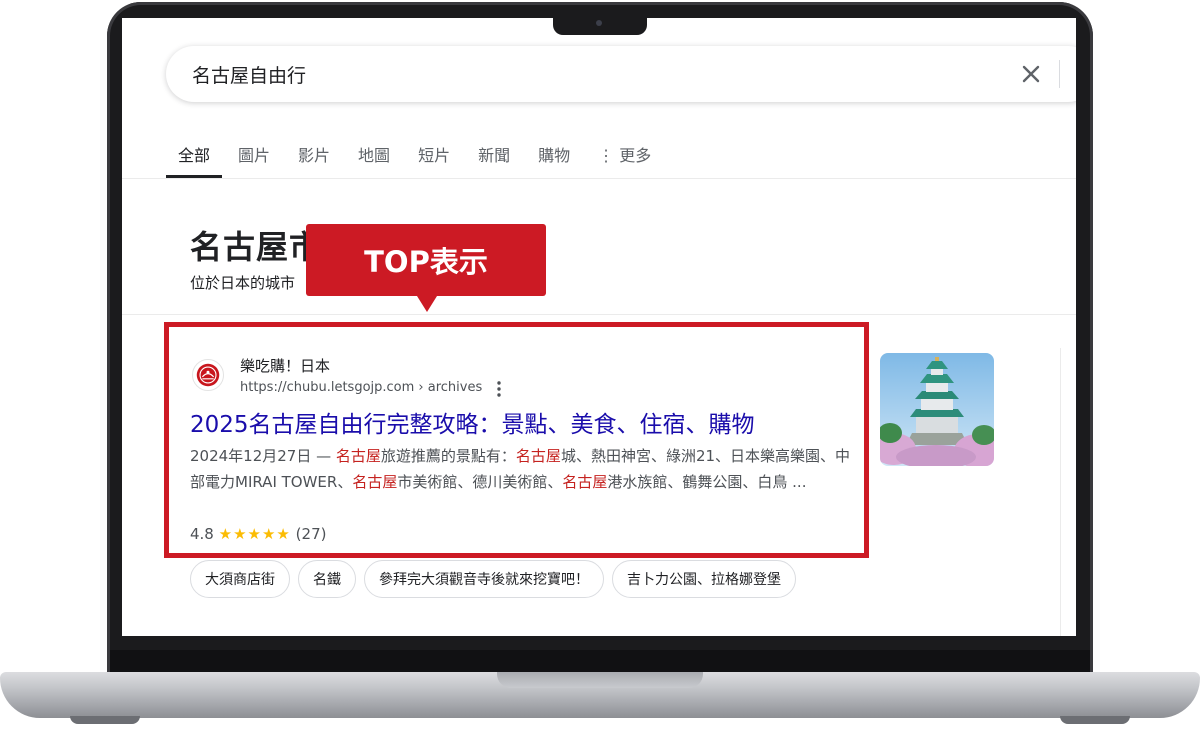  I want to click on callout-arrow, so click(427, 304).